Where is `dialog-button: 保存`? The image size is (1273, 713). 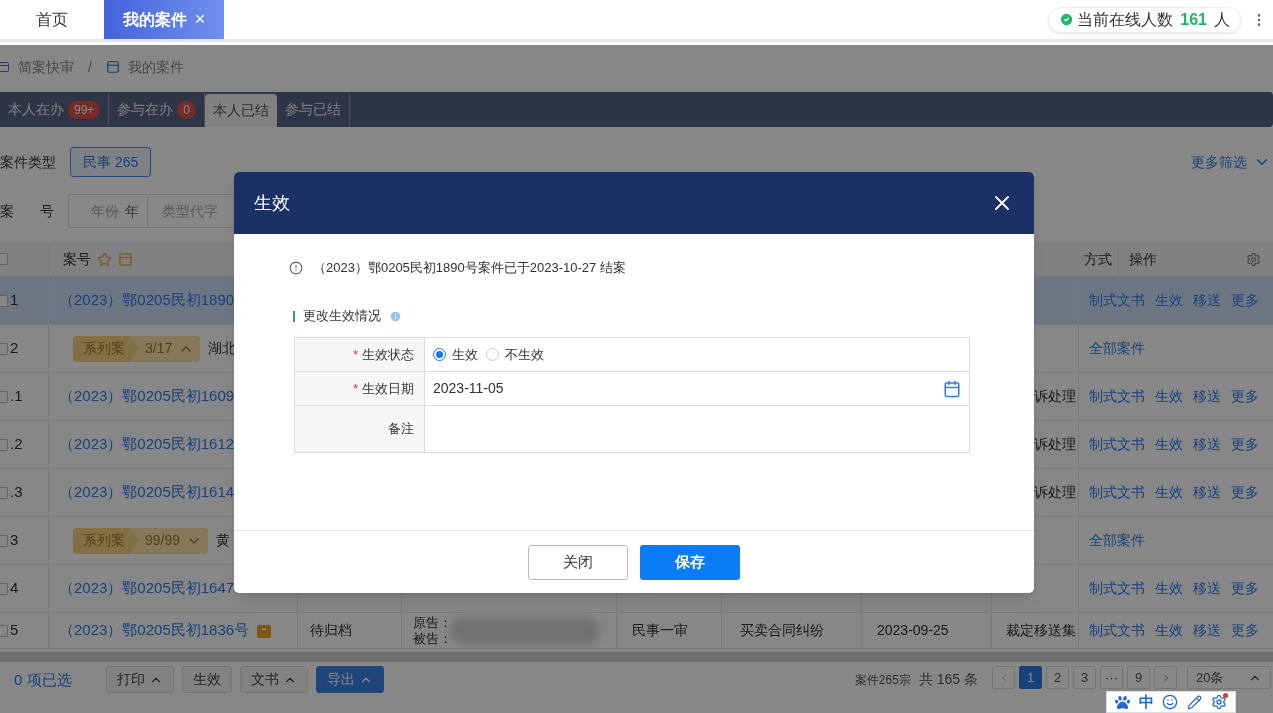 dialog-button: 保存 is located at coordinates (690, 562).